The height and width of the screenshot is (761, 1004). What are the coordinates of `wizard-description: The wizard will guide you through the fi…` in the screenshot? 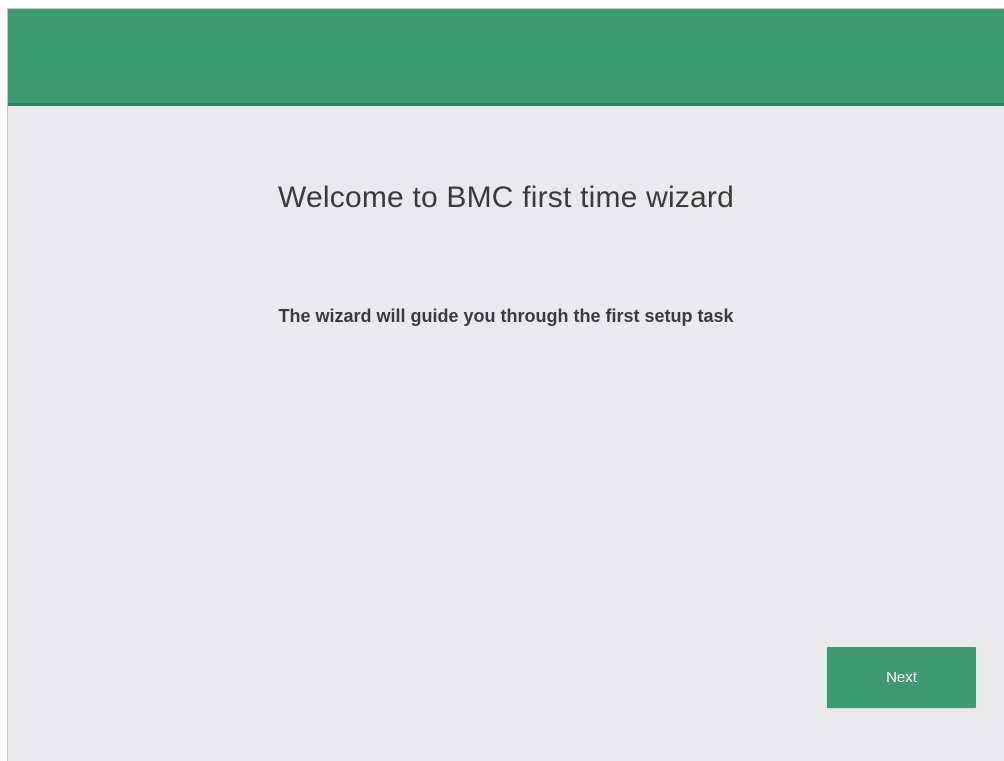 It's located at (506, 316).